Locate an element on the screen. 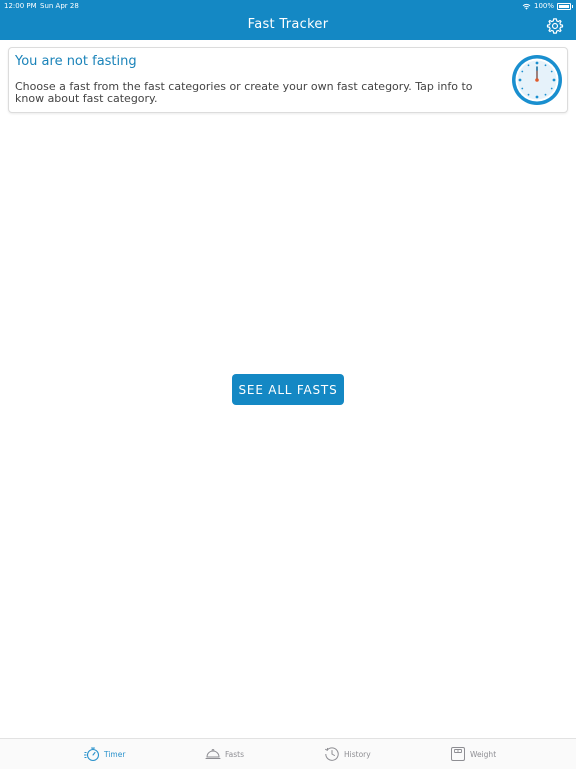  food-cover-icon is located at coordinates (213, 754).